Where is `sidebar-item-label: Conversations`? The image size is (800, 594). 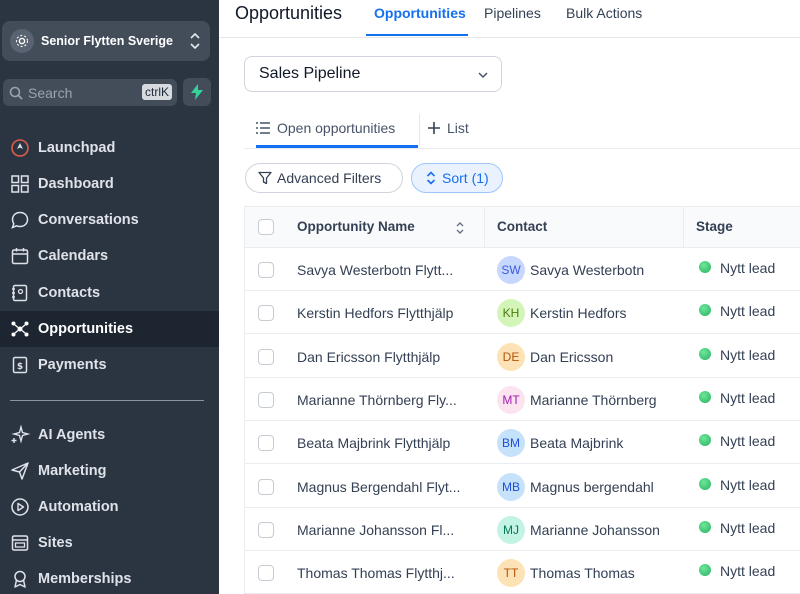
sidebar-item-label: Conversations is located at coordinates (88, 220).